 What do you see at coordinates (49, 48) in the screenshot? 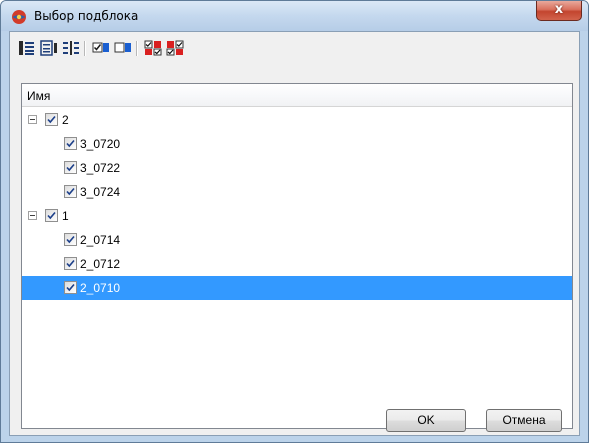
I see `collapse-all-icon` at bounding box center [49, 48].